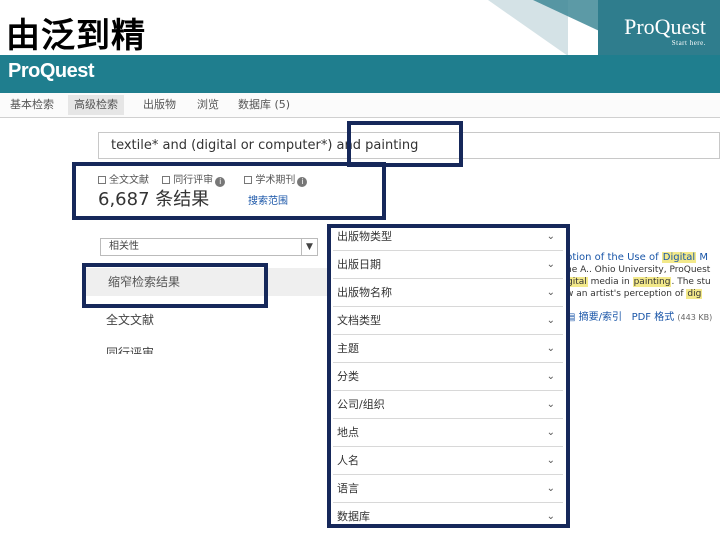  Describe the element at coordinates (653, 317) in the screenshot. I see `pdf-link: PDF 格式` at that location.